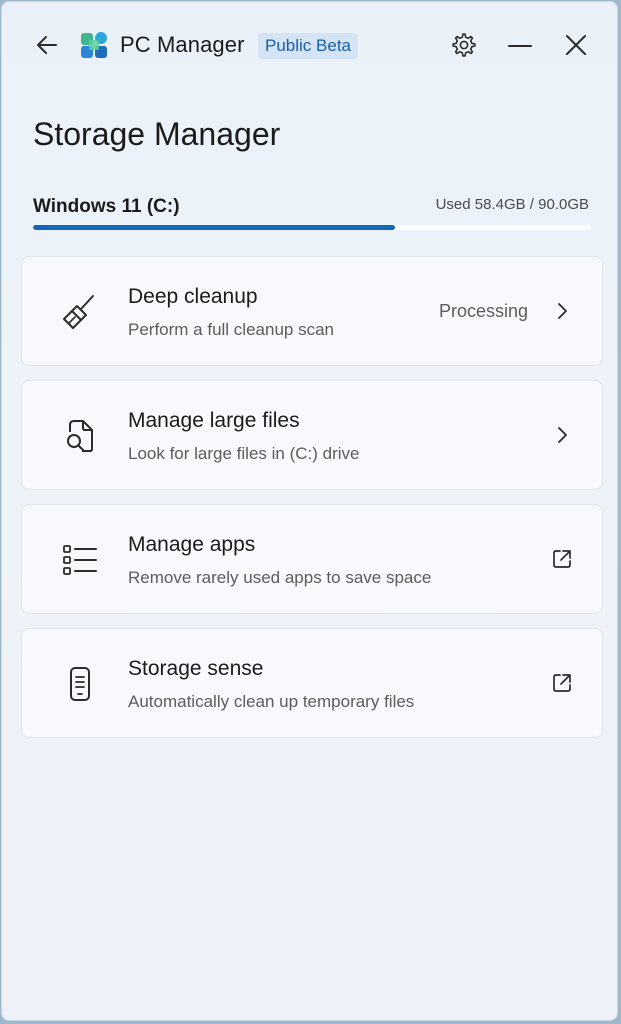  I want to click on close-button, so click(576, 45).